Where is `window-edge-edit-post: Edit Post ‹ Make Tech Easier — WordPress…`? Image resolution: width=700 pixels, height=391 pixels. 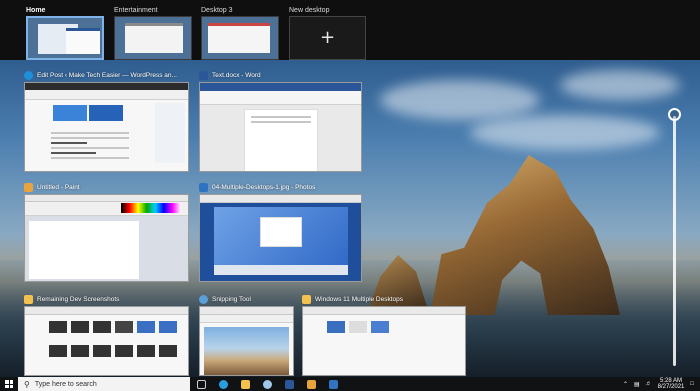 window-edge-edit-post: Edit Post ‹ Make Tech Easier — WordPress… is located at coordinates (106, 120).